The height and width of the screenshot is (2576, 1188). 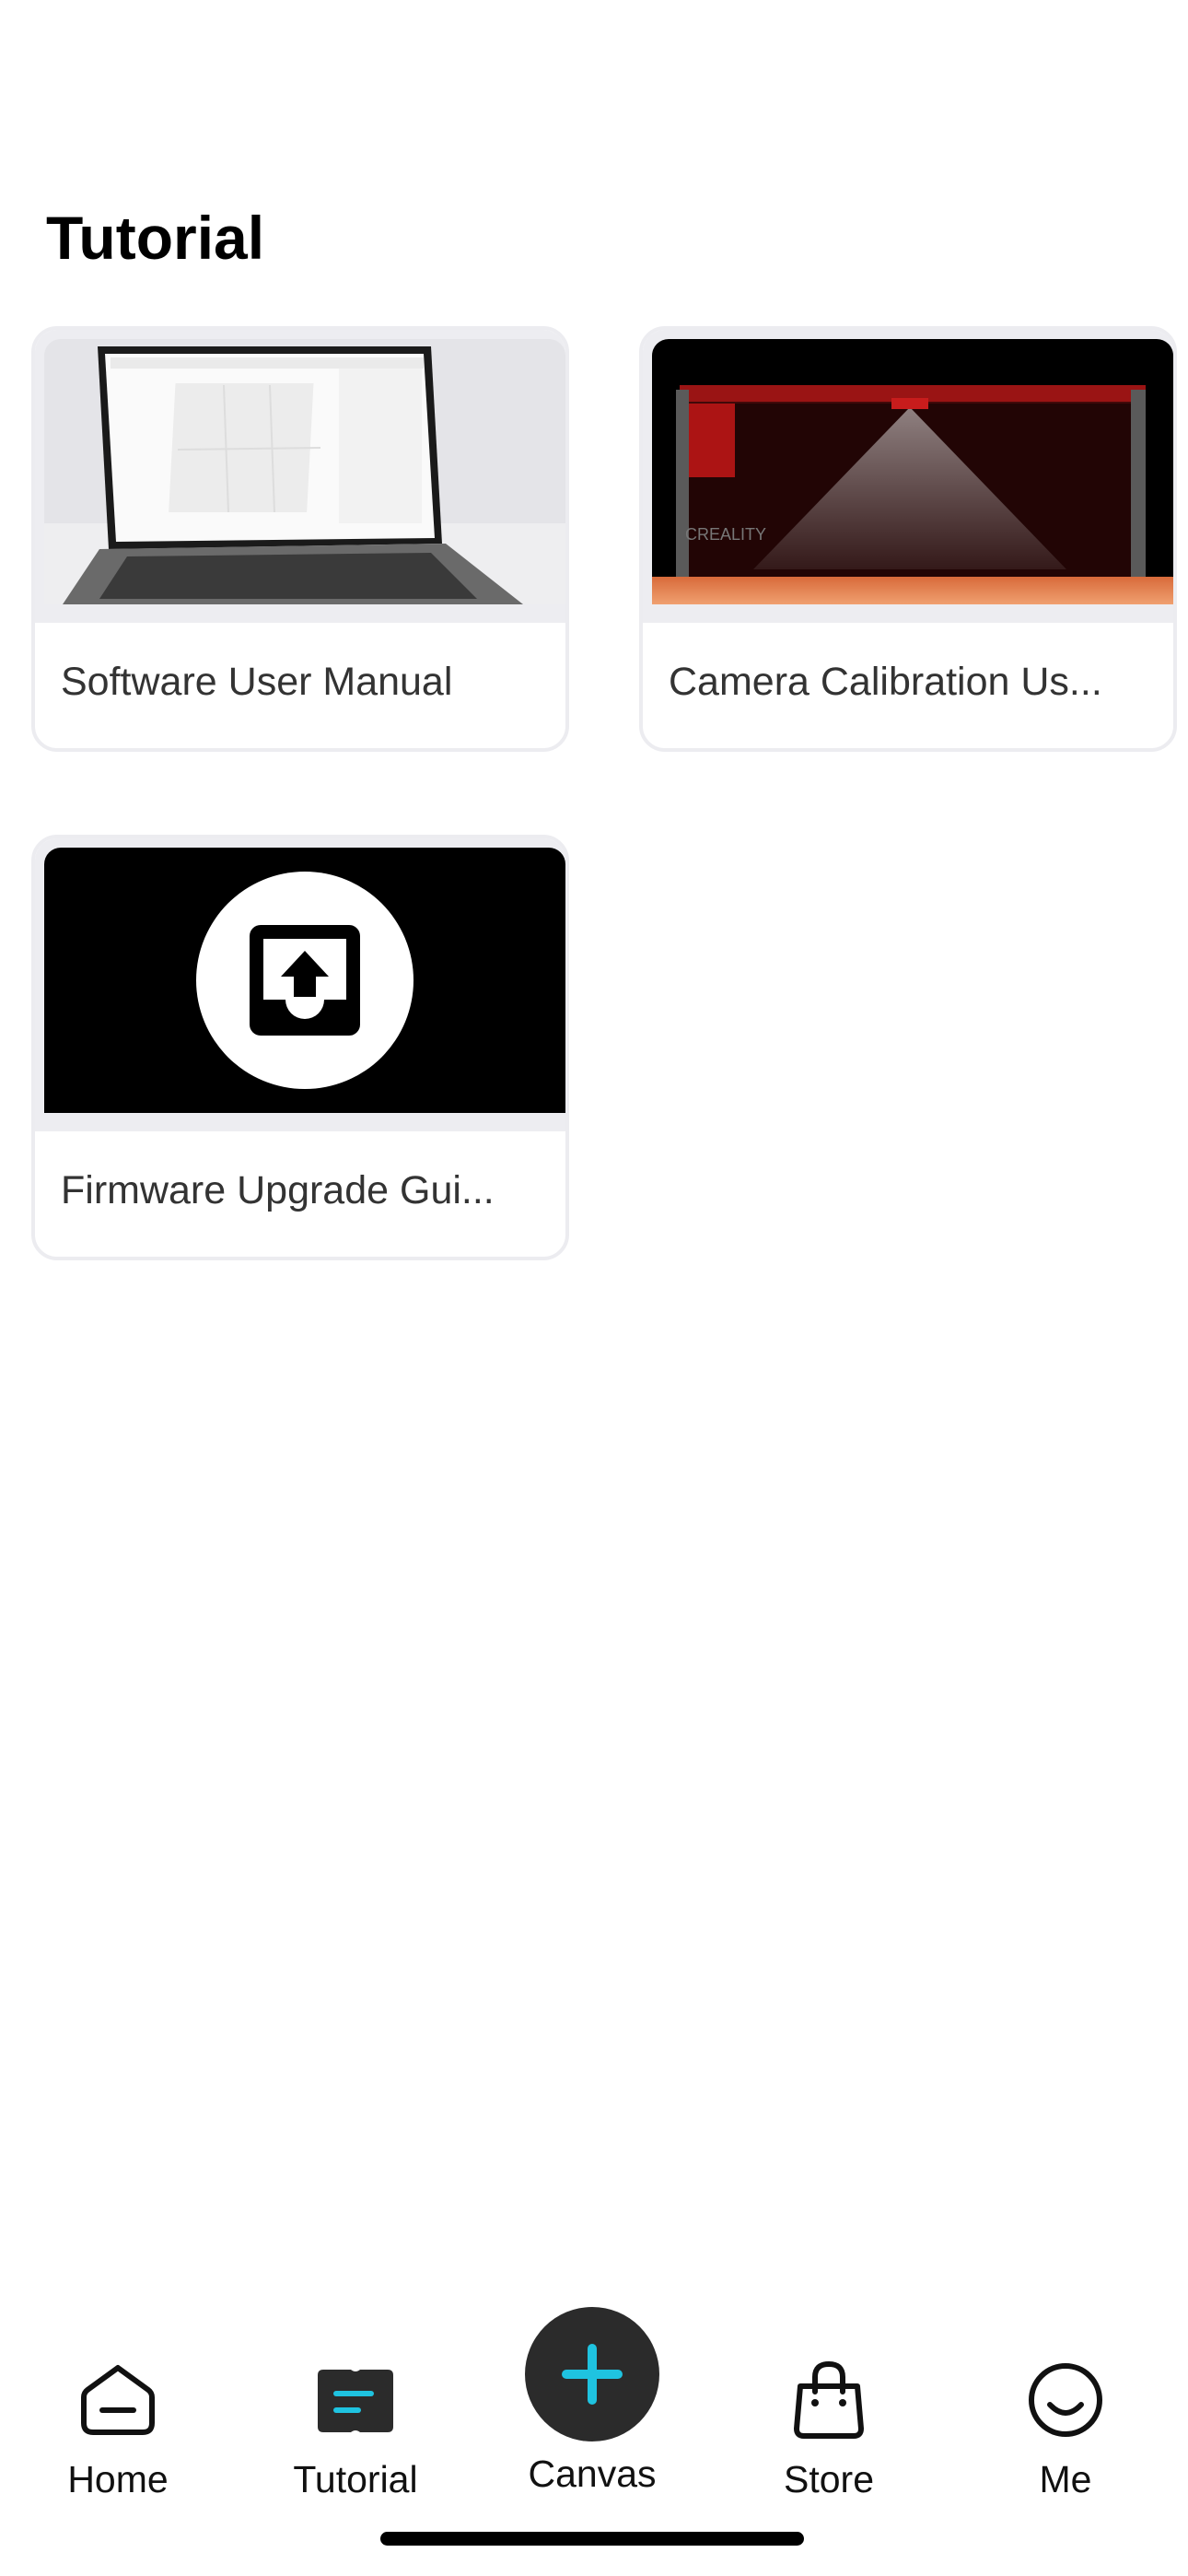 I want to click on tab-me-label: Me, so click(x=1065, y=2479).